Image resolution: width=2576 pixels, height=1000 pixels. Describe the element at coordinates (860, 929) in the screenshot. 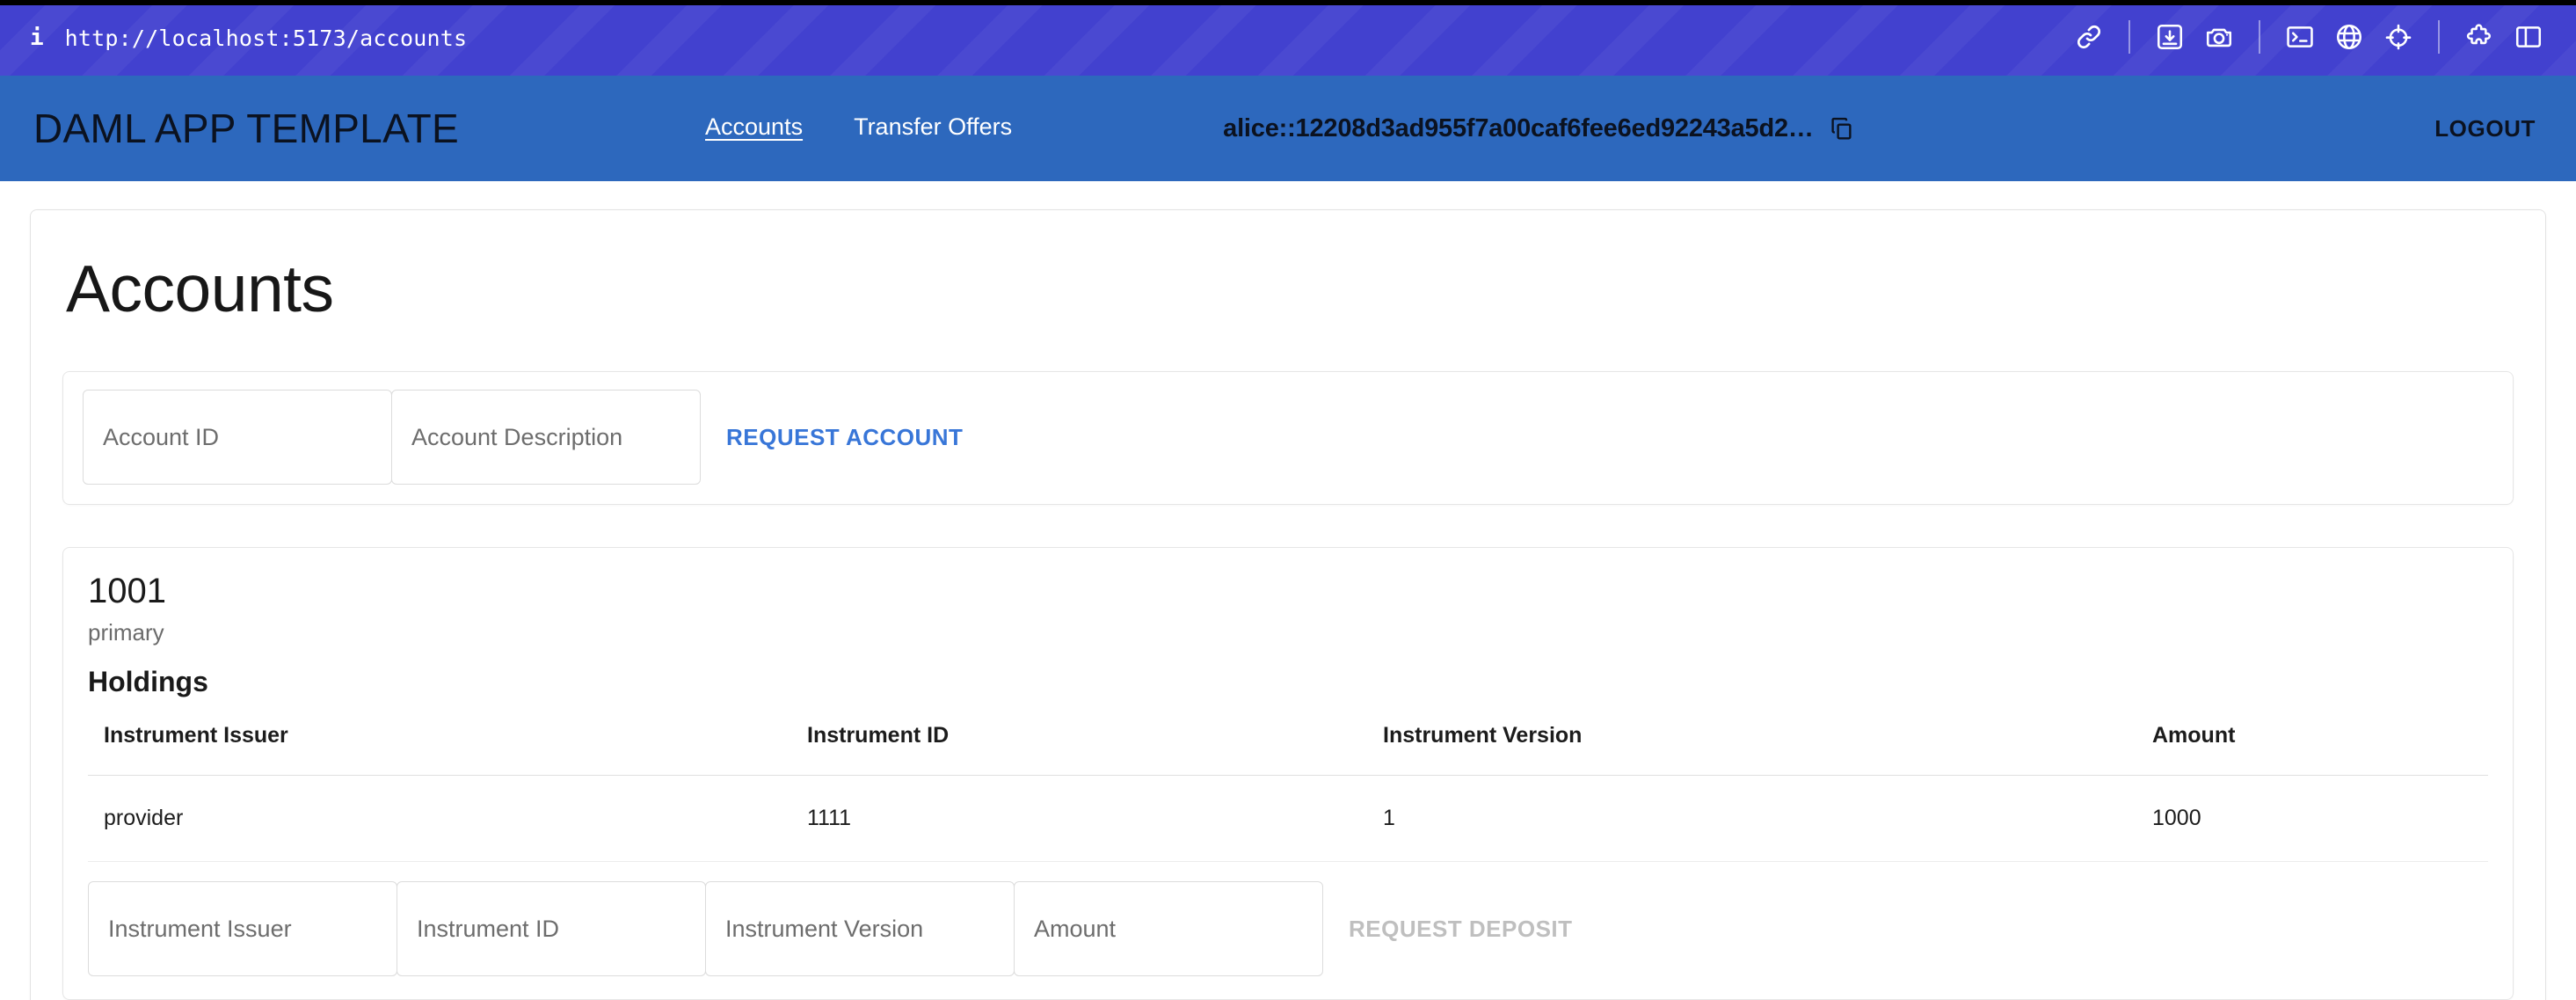

I see `deposit-instrument-version-input: Instrument Version` at that location.